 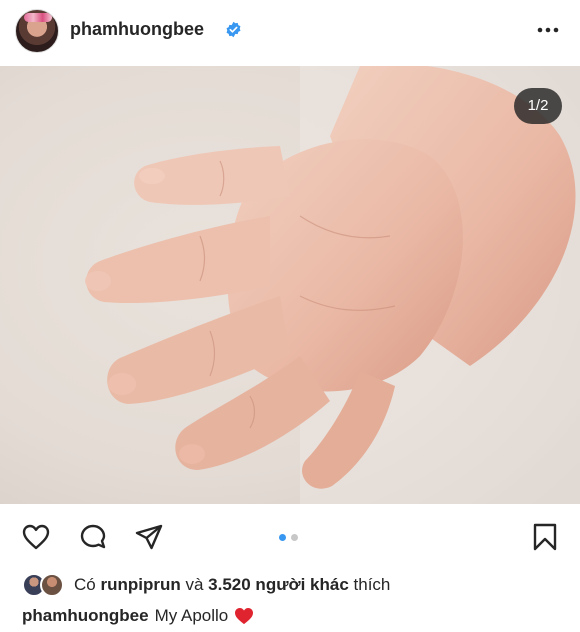 I want to click on caption-username: phamhuongbee, so click(x=85, y=616).